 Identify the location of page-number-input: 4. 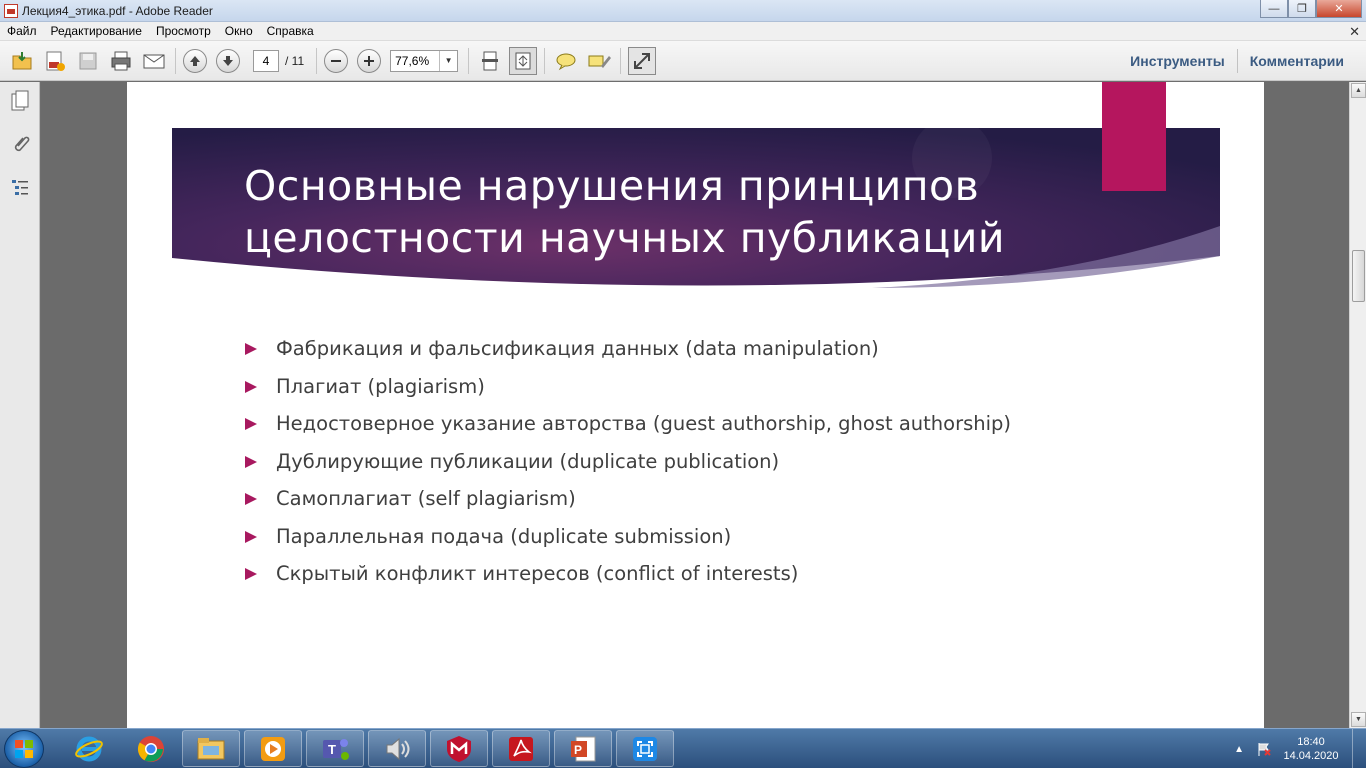
(266, 61).